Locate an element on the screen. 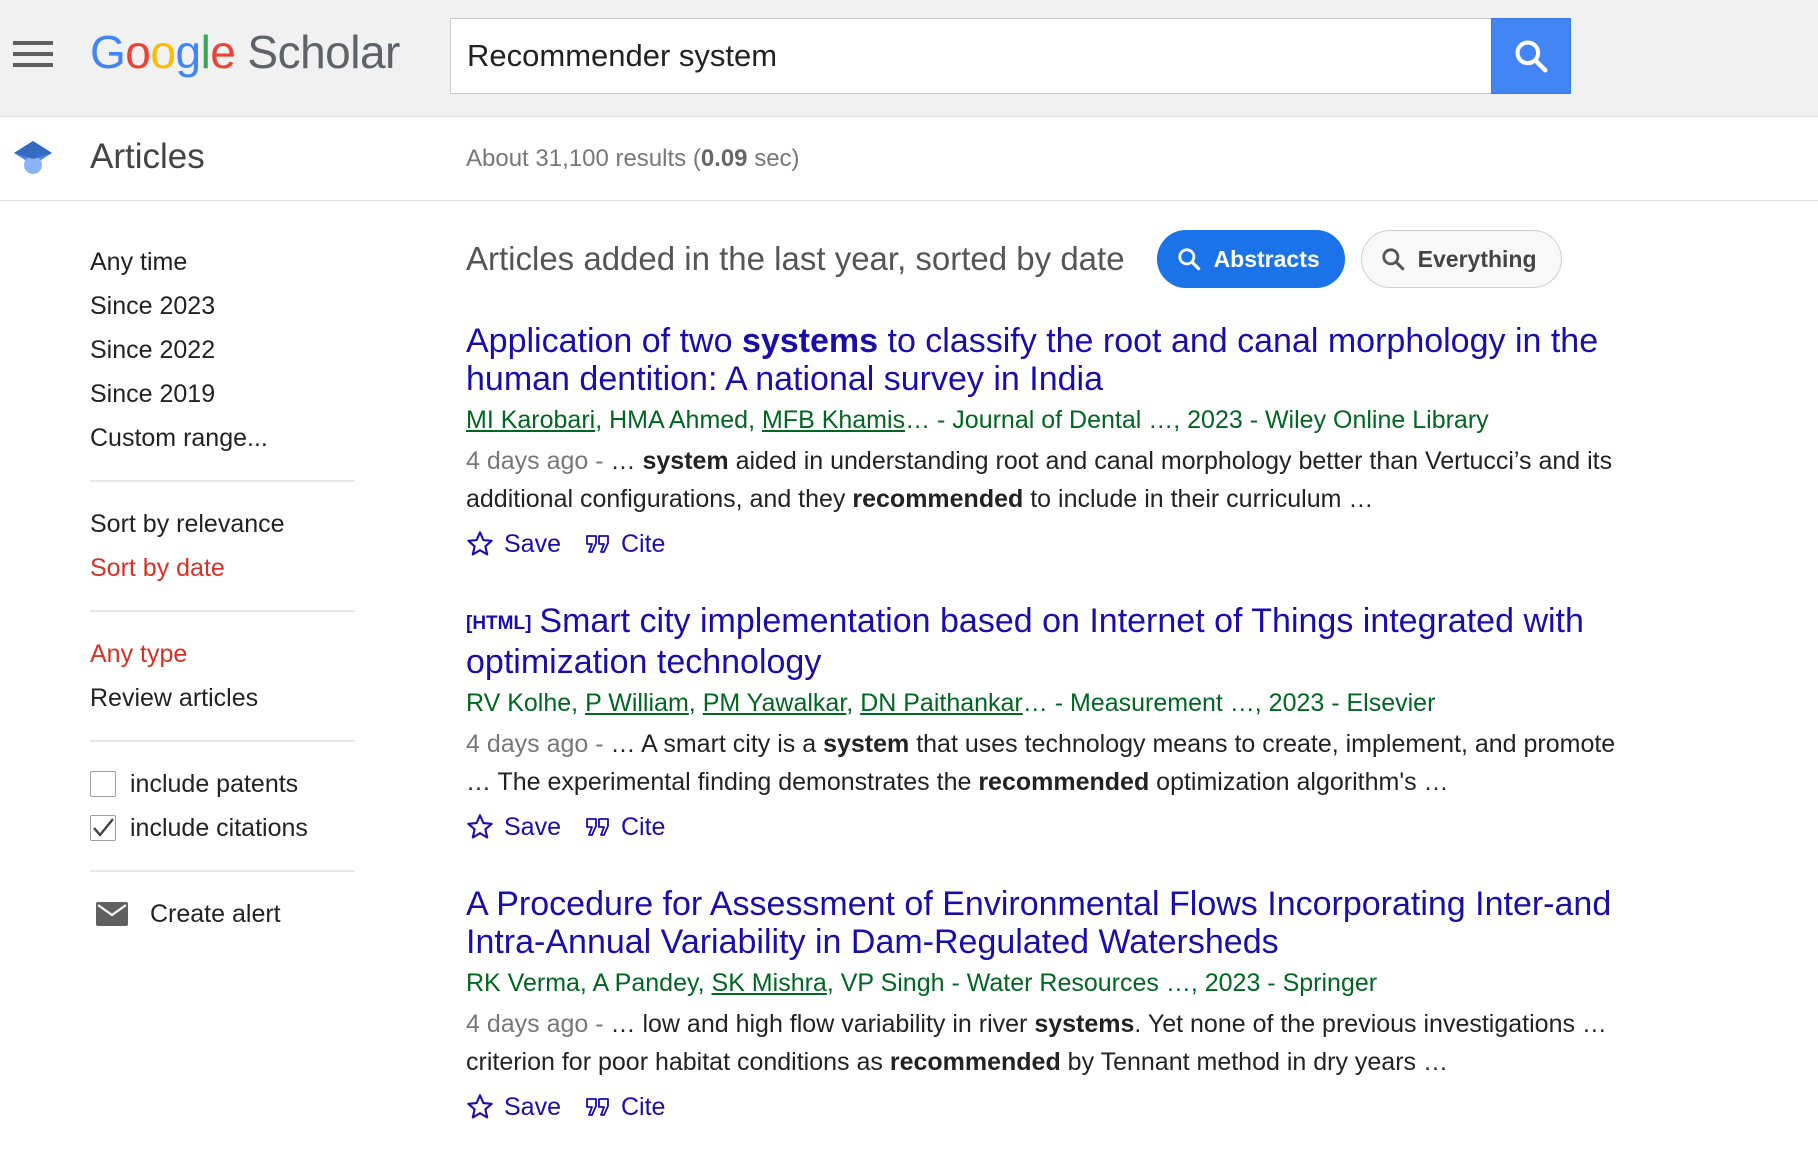 This screenshot has height=1176, width=1818. search-box is located at coordinates (1010, 56).